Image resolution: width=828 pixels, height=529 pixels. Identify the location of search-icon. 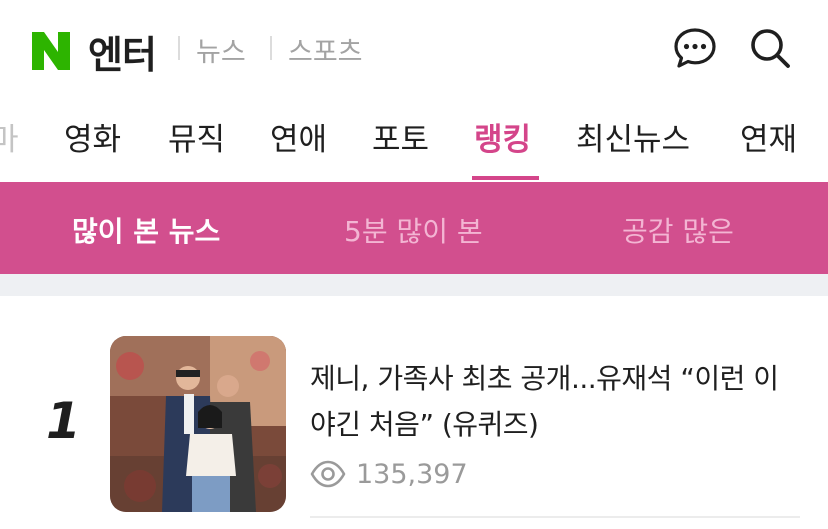
(770, 48).